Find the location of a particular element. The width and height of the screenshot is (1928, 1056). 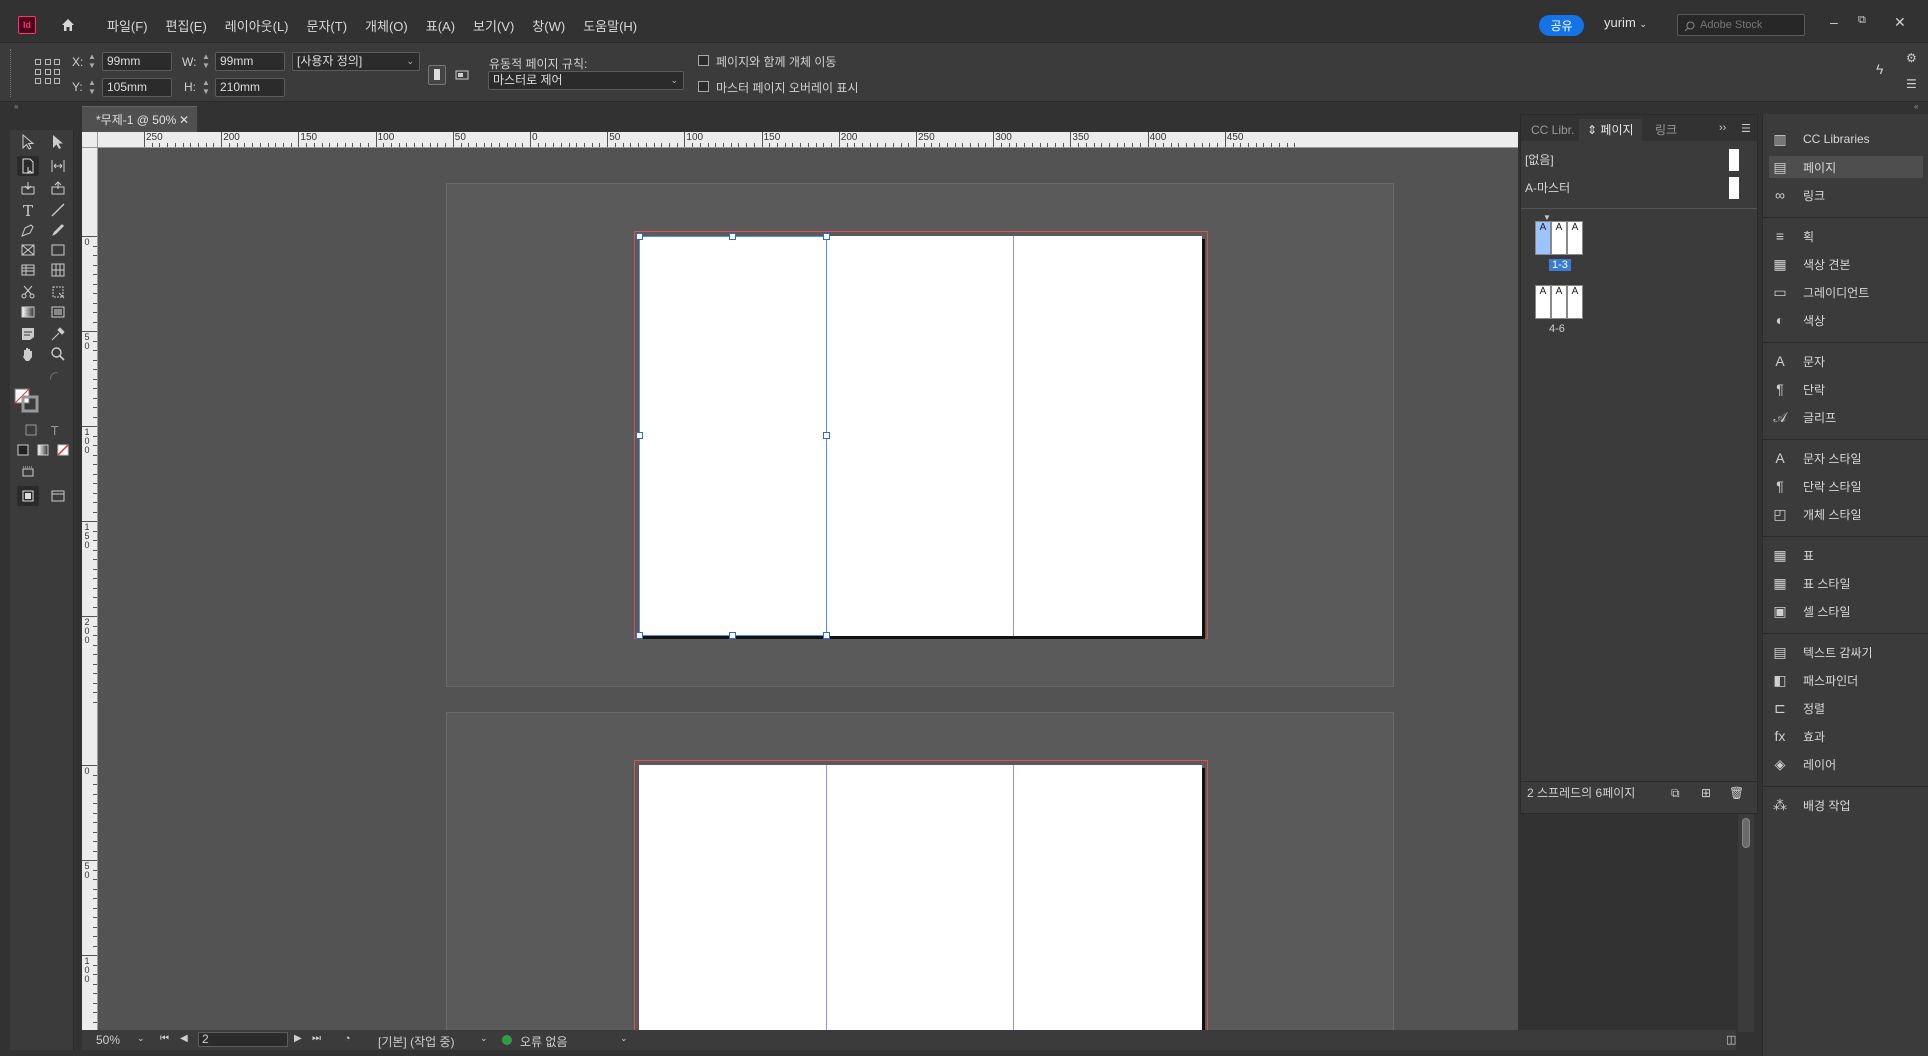

adobe-stock-search-input: Adobe Stock is located at coordinates (1741, 25).